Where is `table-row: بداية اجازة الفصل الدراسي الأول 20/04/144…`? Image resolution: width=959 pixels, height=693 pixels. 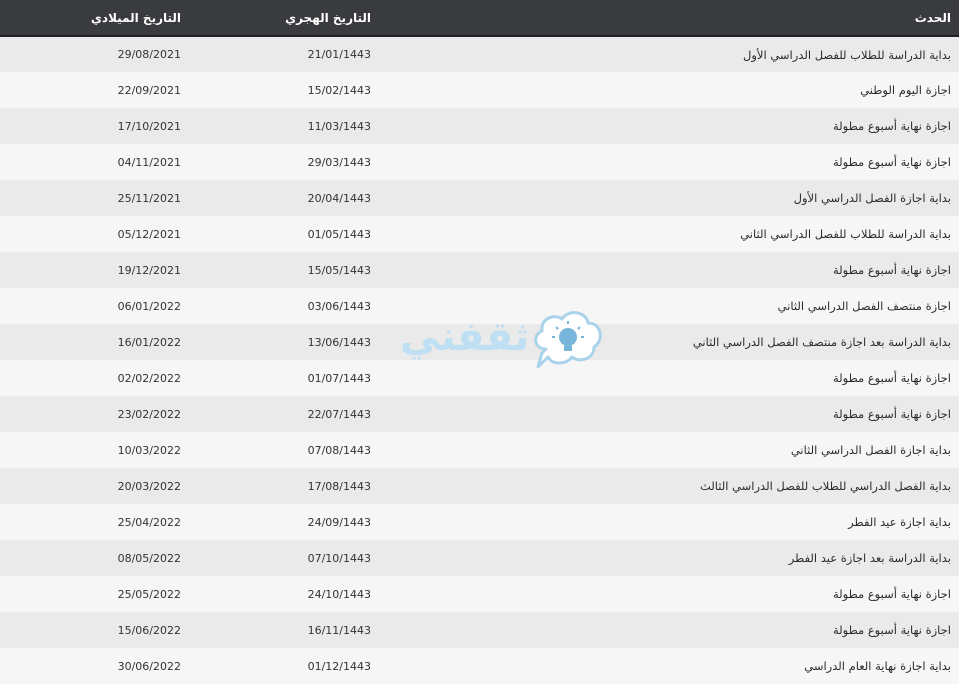
table-row: بداية اجازة الفصل الدراسي الأول 20/04/144… is located at coordinates (479, 198).